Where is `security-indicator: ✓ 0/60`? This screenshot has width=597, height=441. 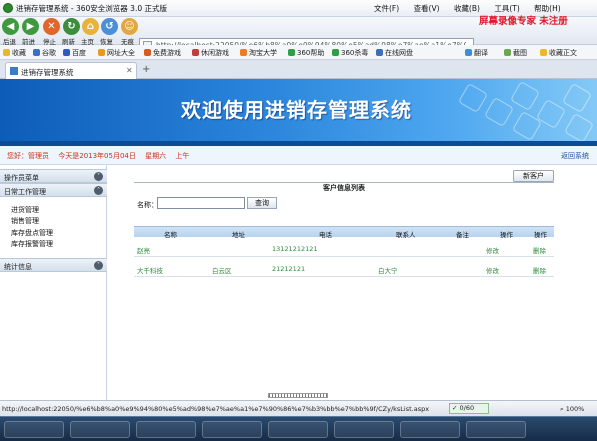
security-indicator: ✓ 0/60 is located at coordinates (469, 408).